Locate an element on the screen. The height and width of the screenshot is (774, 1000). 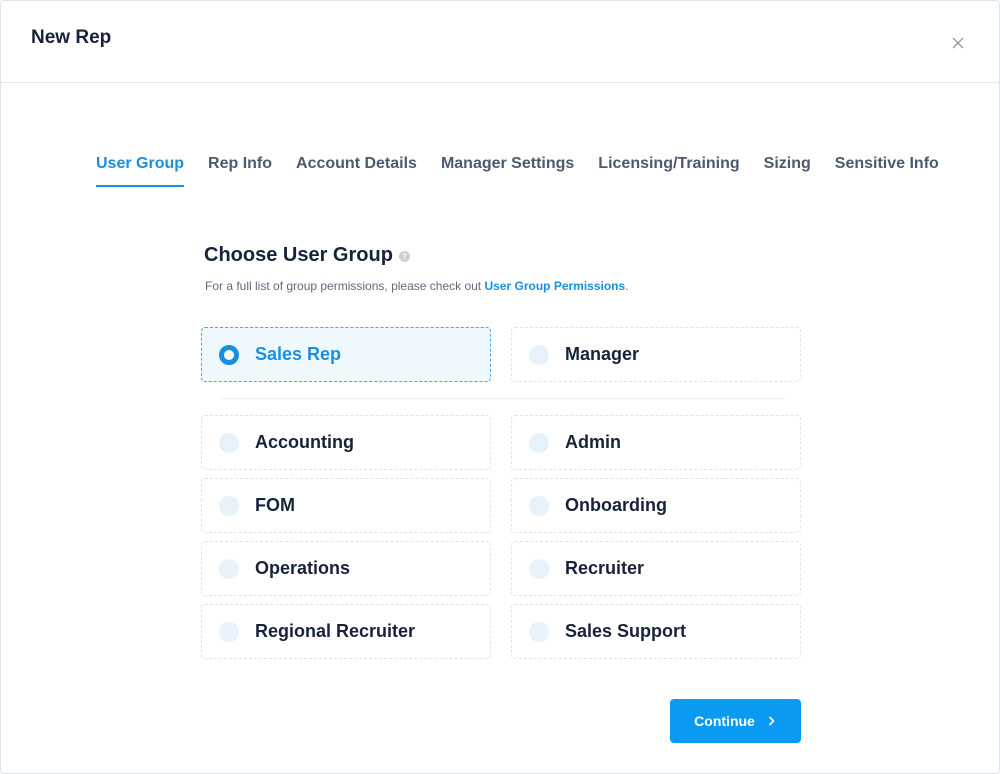
tab-user-group: User Group is located at coordinates (140, 171).